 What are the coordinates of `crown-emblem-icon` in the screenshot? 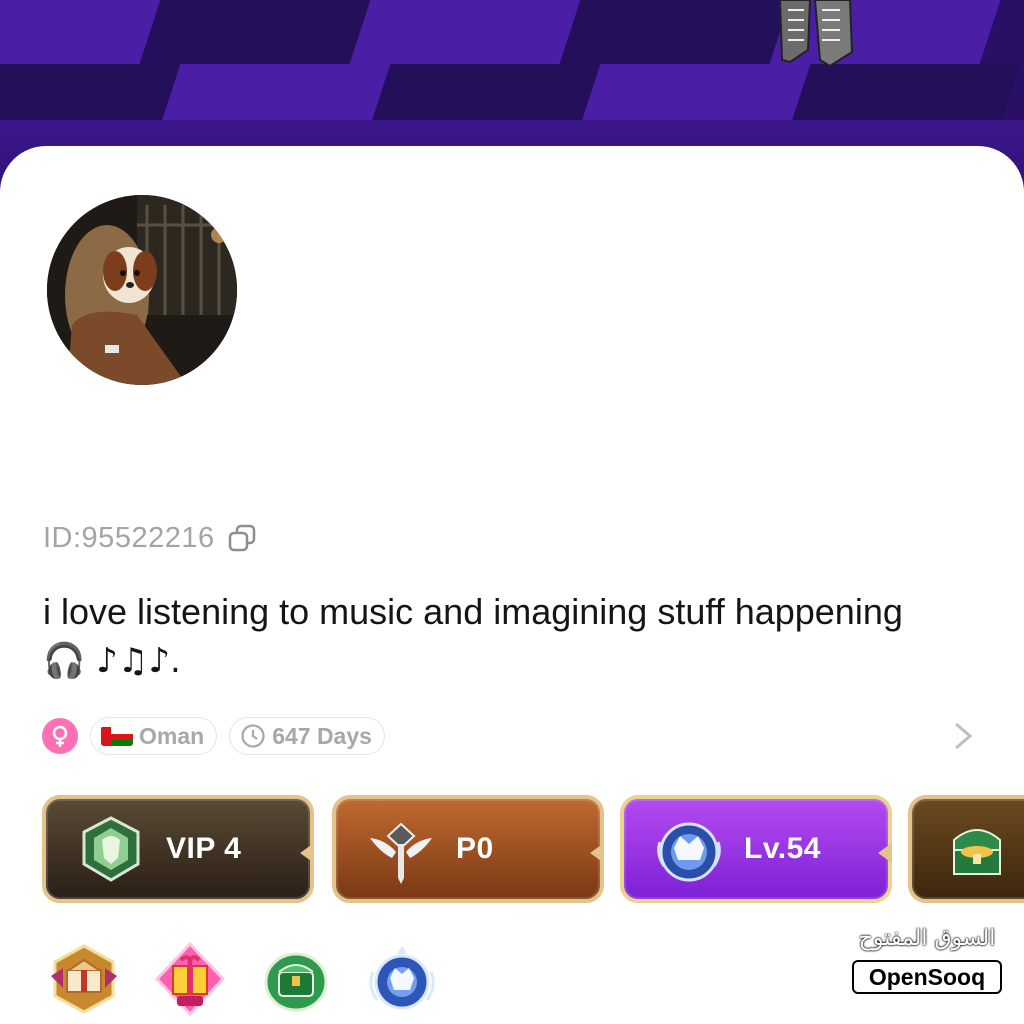 It's located at (689, 852).